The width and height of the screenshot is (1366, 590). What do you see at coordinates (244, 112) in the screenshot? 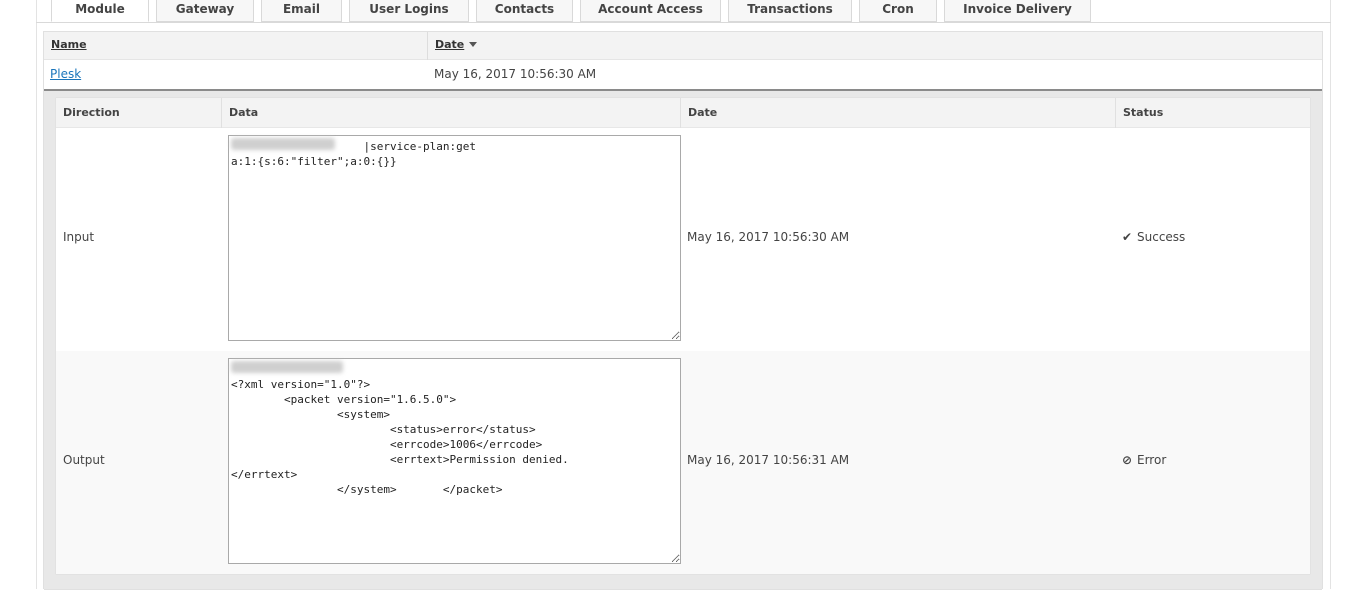
I see `data-column-header: Data` at bounding box center [244, 112].